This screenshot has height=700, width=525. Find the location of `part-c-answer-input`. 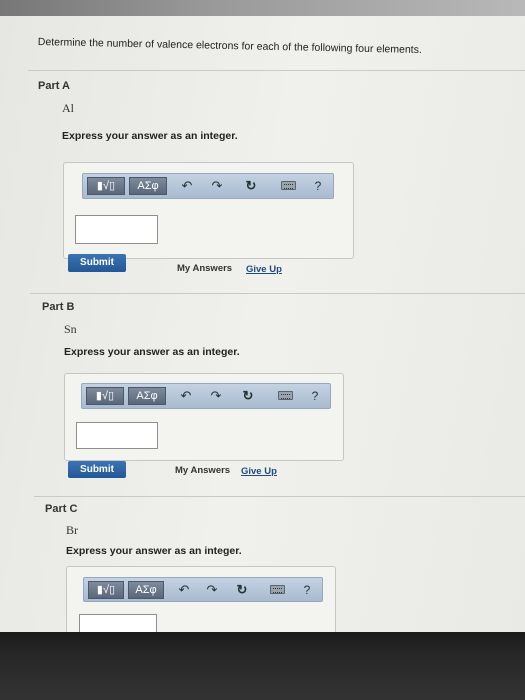

part-c-answer-input is located at coordinates (118, 623).